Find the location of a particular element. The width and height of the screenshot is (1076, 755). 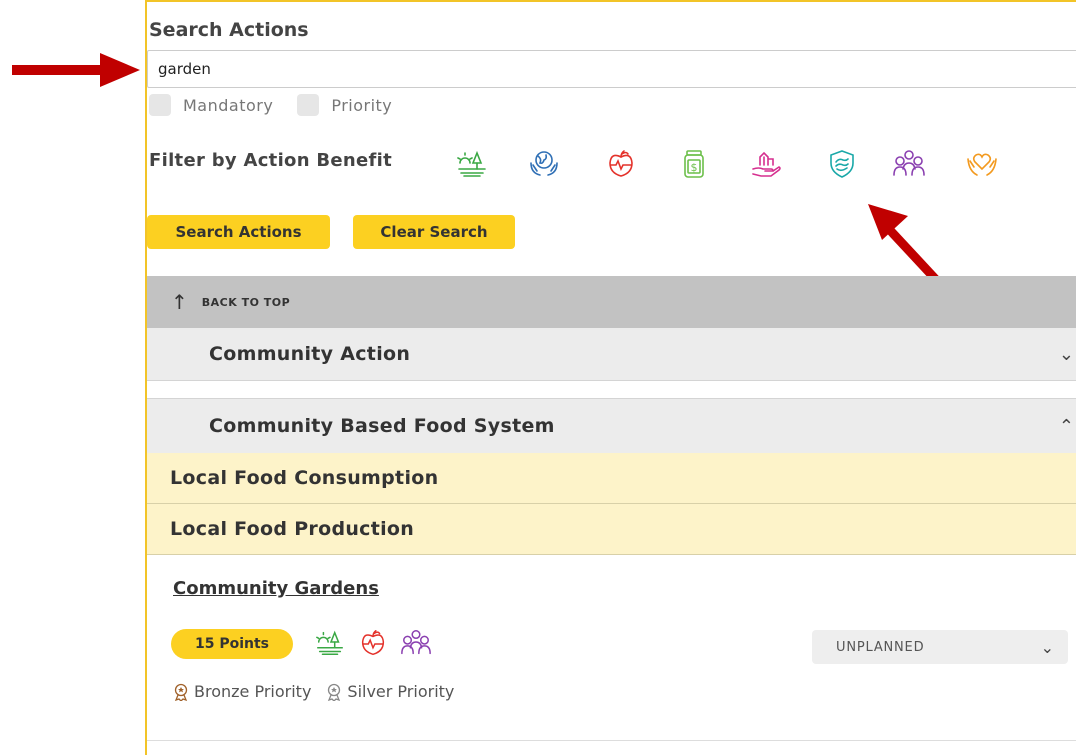

points-badge: 15 Points is located at coordinates (232, 644).